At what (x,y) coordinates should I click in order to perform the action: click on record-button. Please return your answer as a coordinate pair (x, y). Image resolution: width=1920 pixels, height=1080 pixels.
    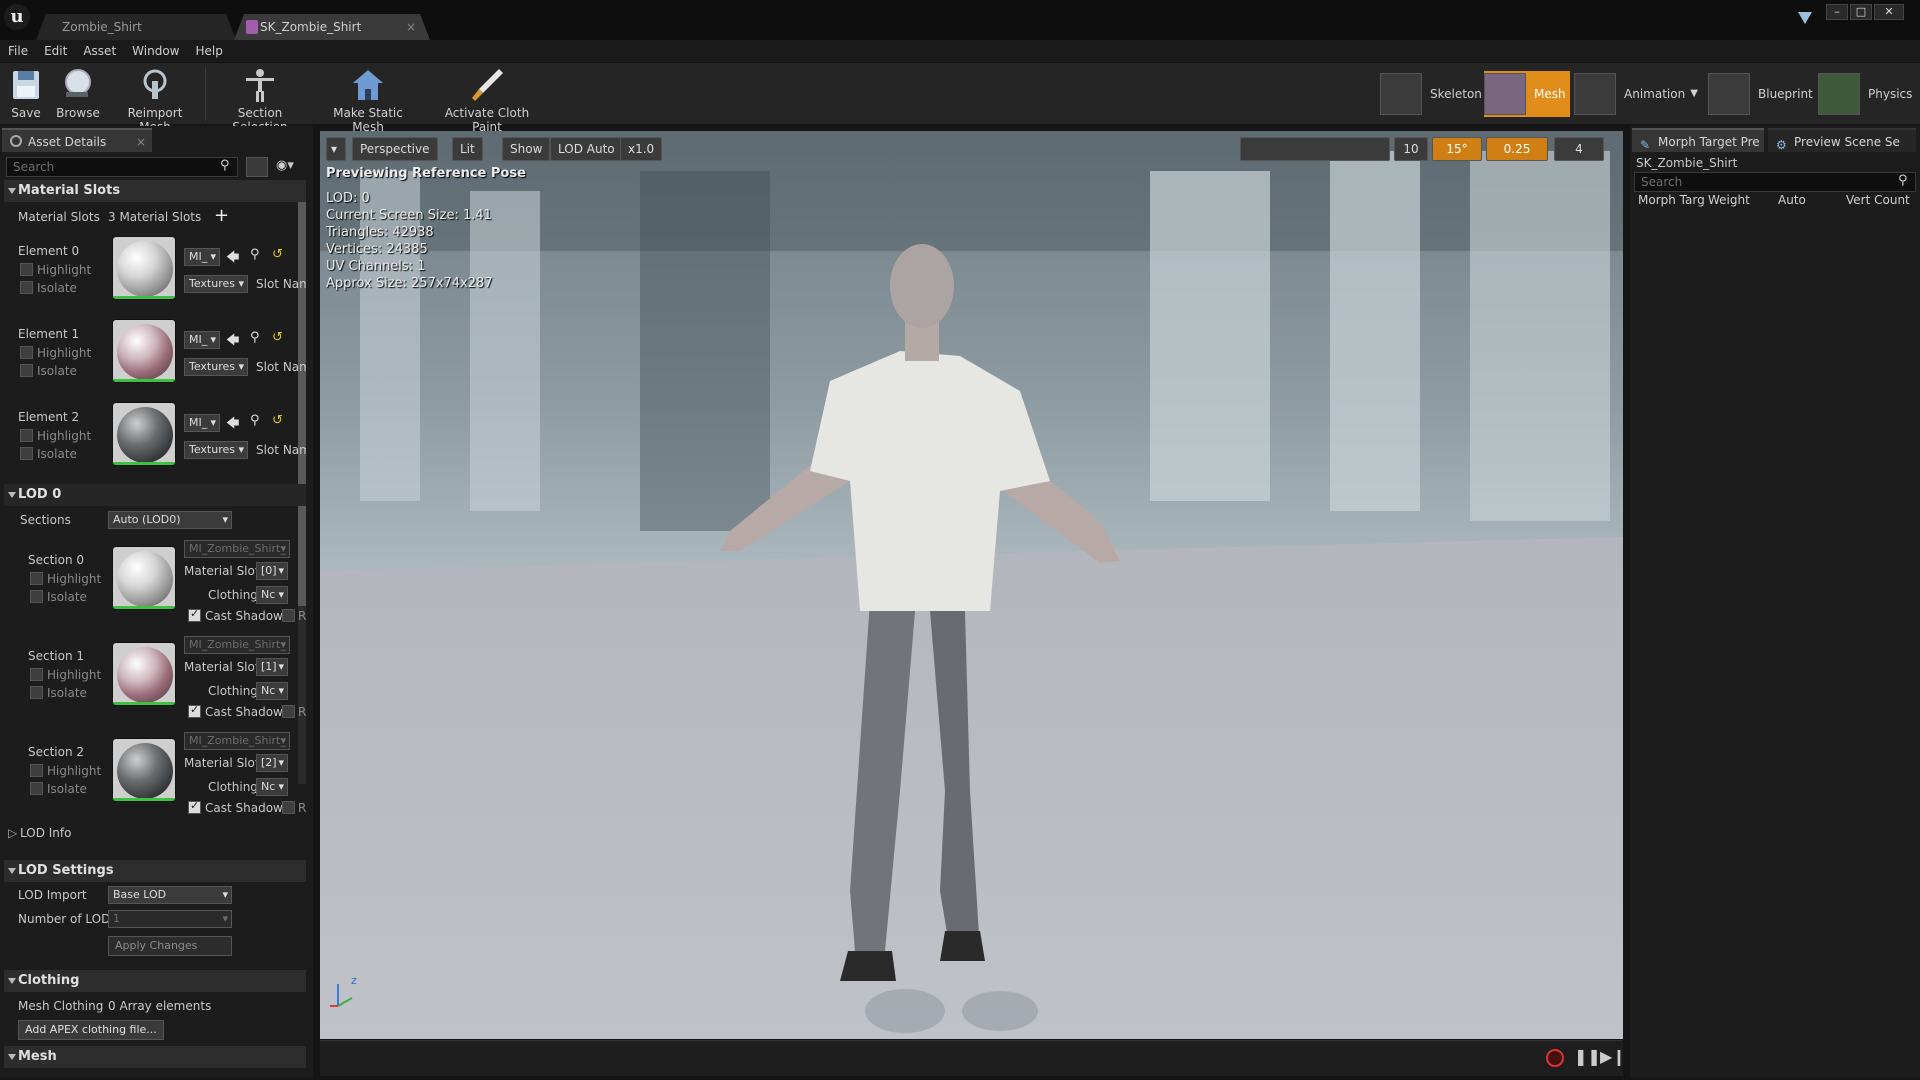
    Looking at the image, I should click on (1555, 1058).